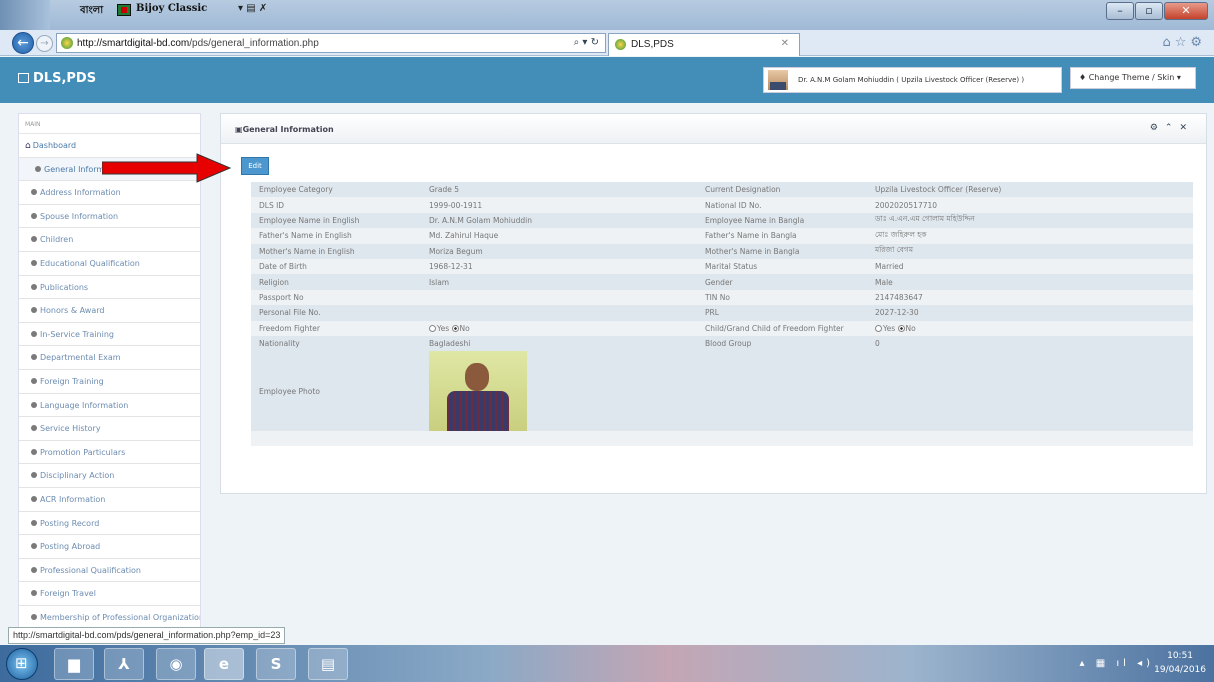 This screenshot has width=1214, height=682. Describe the element at coordinates (109, 240) in the screenshot. I see `sidebar-item-children: Children` at that location.